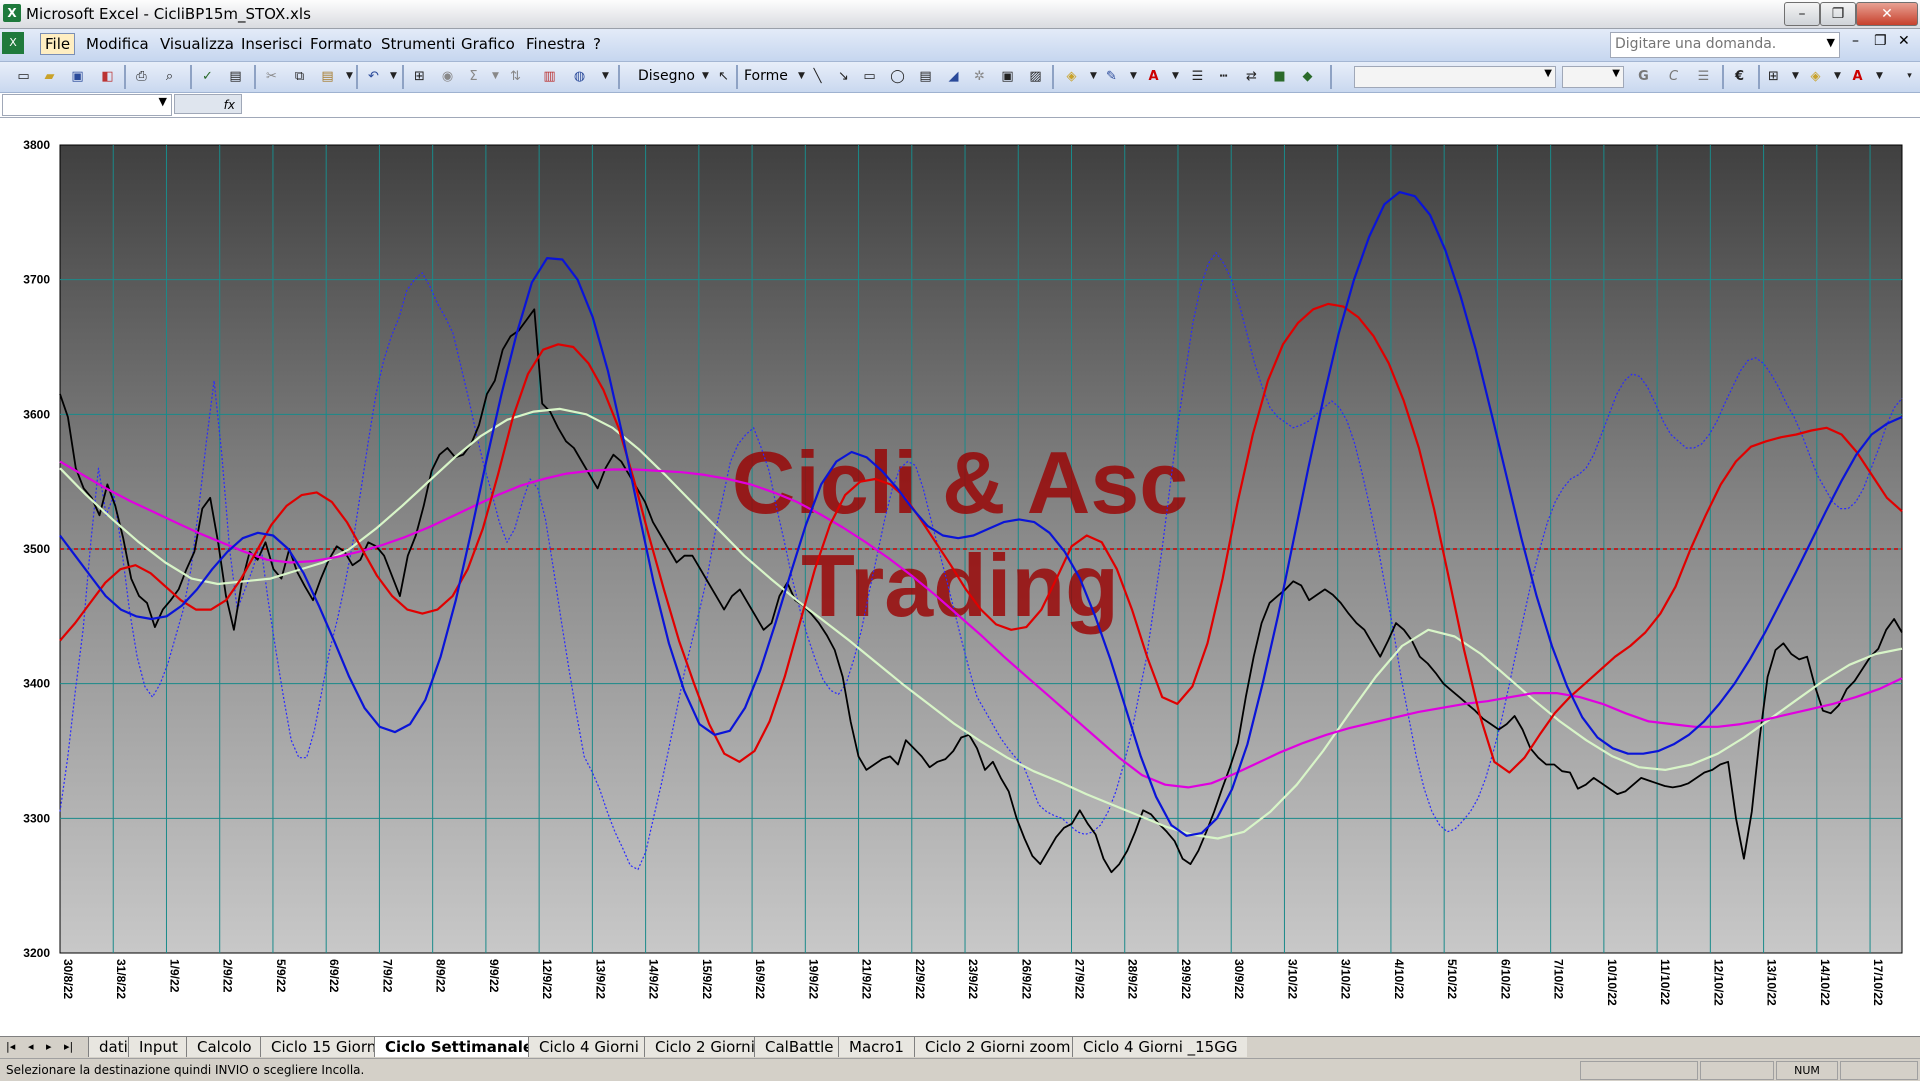 This screenshot has height=1081, width=1920. What do you see at coordinates (23, 76) in the screenshot?
I see `new-document-icon: ▭` at bounding box center [23, 76].